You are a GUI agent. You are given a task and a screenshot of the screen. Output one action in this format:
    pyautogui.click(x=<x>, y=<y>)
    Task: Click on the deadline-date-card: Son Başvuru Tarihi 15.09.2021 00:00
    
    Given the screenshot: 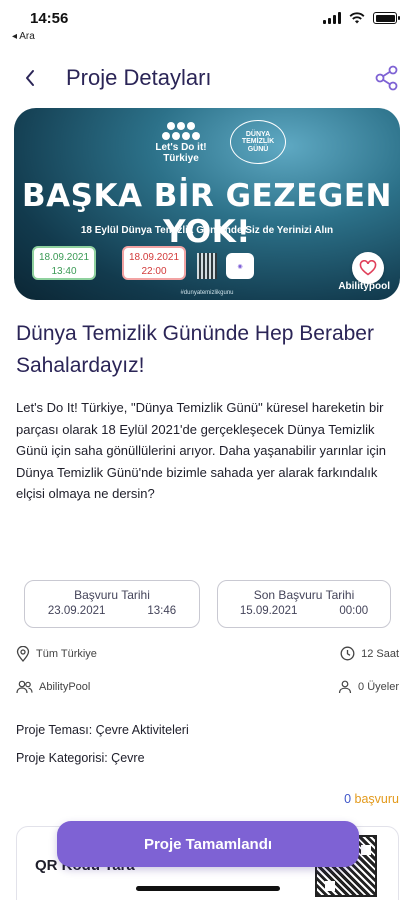 What is the action you would take?
    pyautogui.click(x=304, y=604)
    